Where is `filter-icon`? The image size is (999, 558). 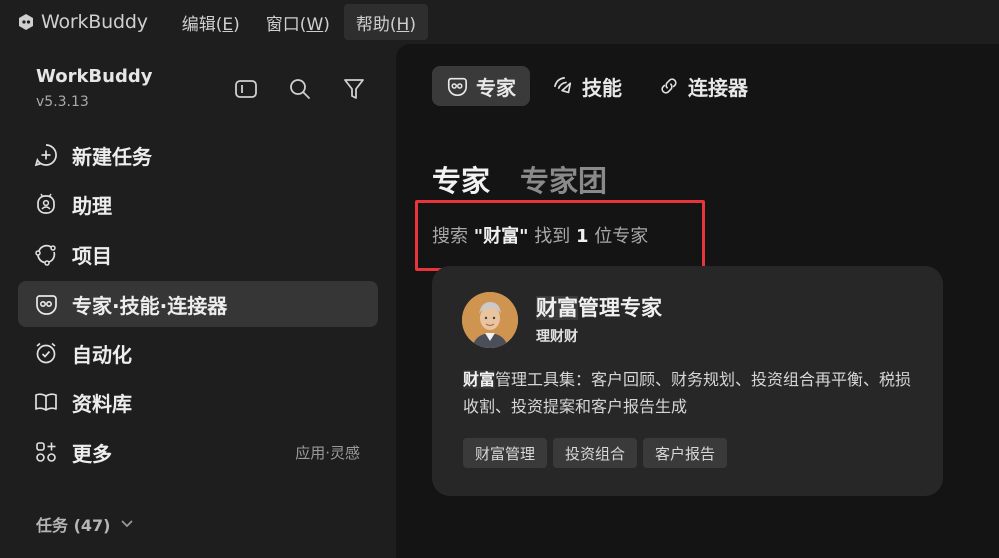 filter-icon is located at coordinates (354, 89).